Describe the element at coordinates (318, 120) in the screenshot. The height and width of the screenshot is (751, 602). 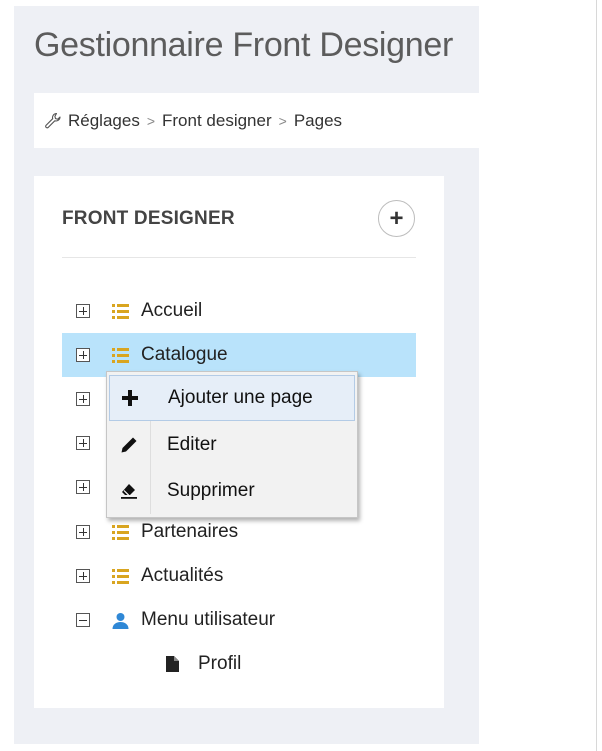
I see `breadcrumb-item-pages: Pages` at that location.